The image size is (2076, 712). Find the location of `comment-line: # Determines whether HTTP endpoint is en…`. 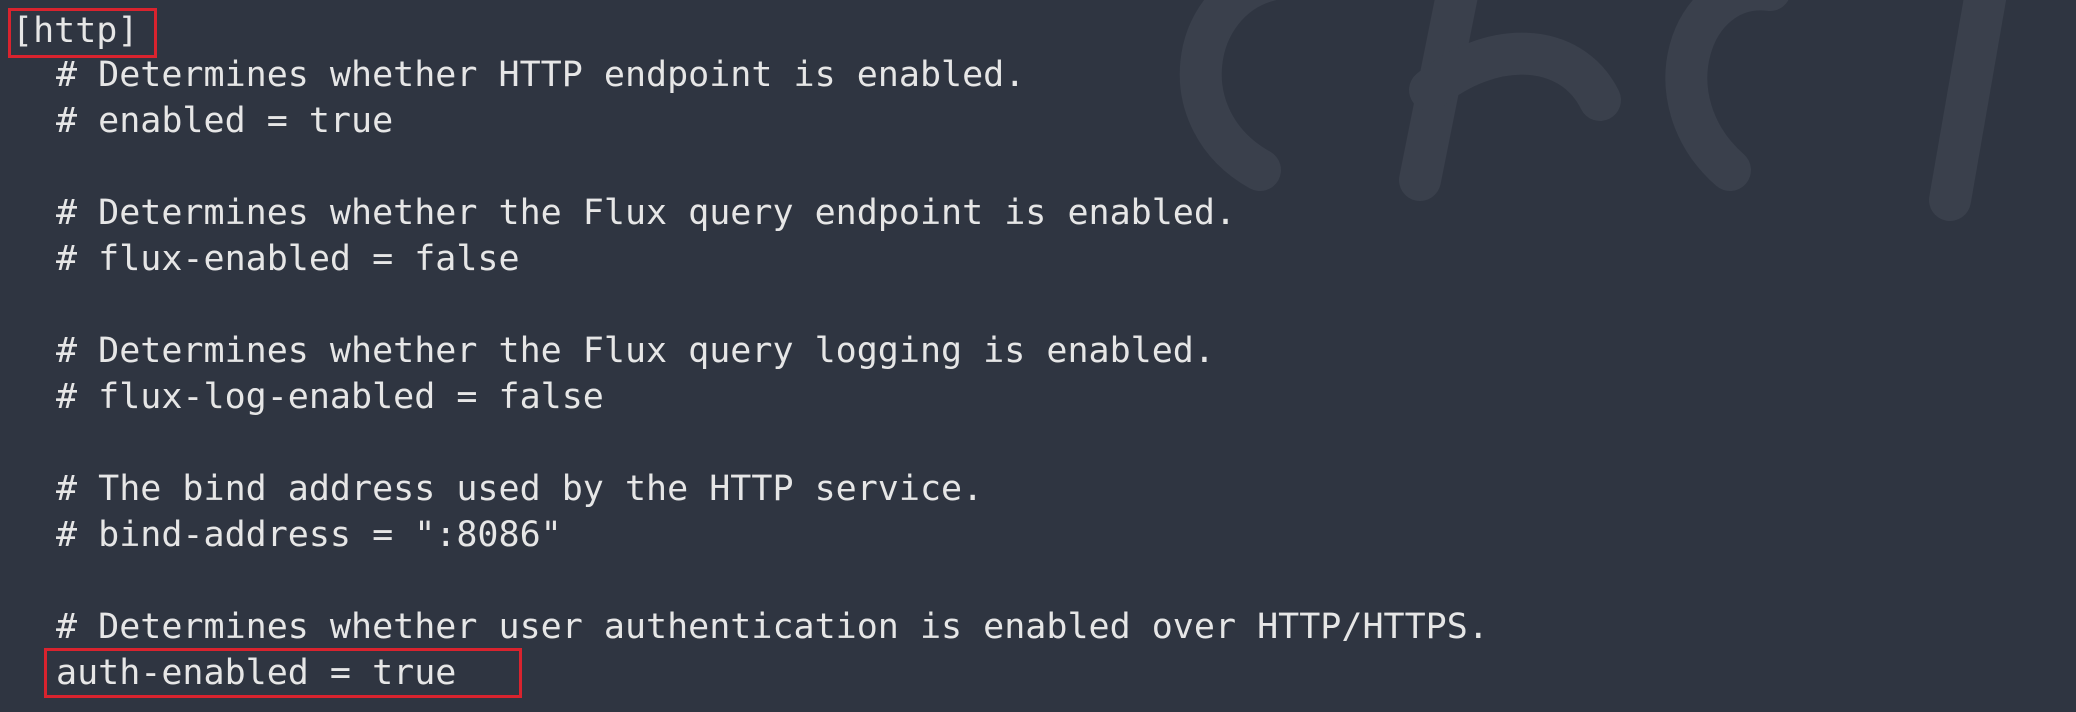

comment-line: # Determines whether HTTP endpoint is en… is located at coordinates (541, 75).